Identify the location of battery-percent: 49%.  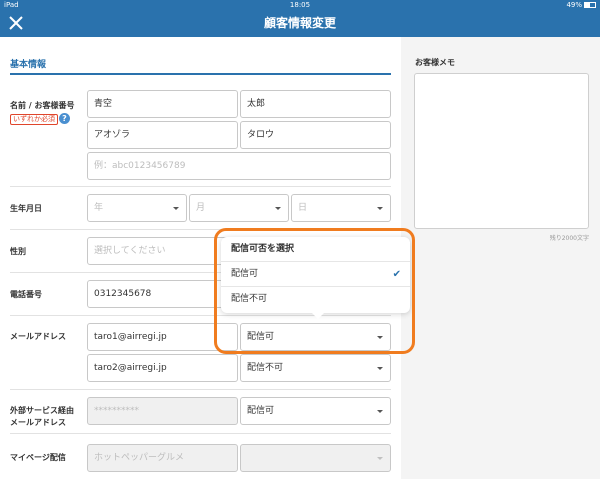
(574, 5).